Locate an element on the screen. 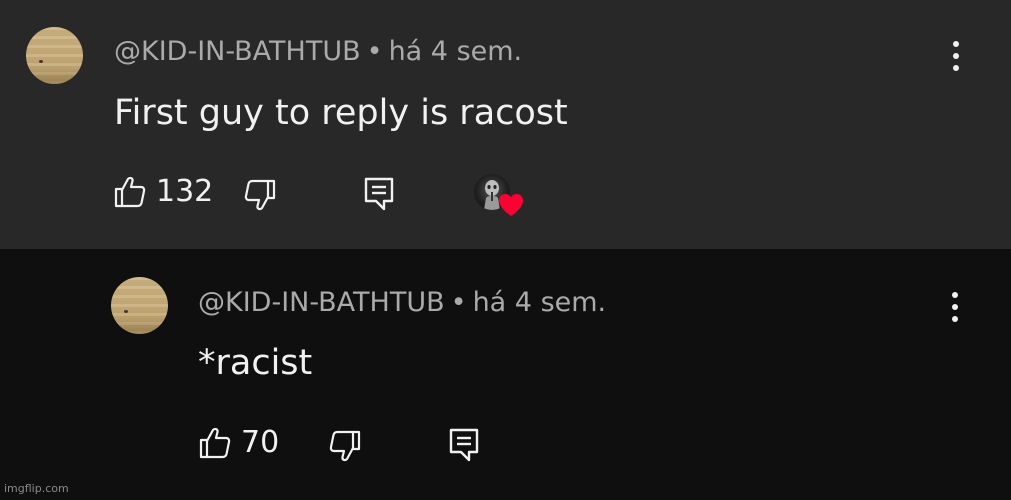  watermark: imgflip.com is located at coordinates (36, 488).